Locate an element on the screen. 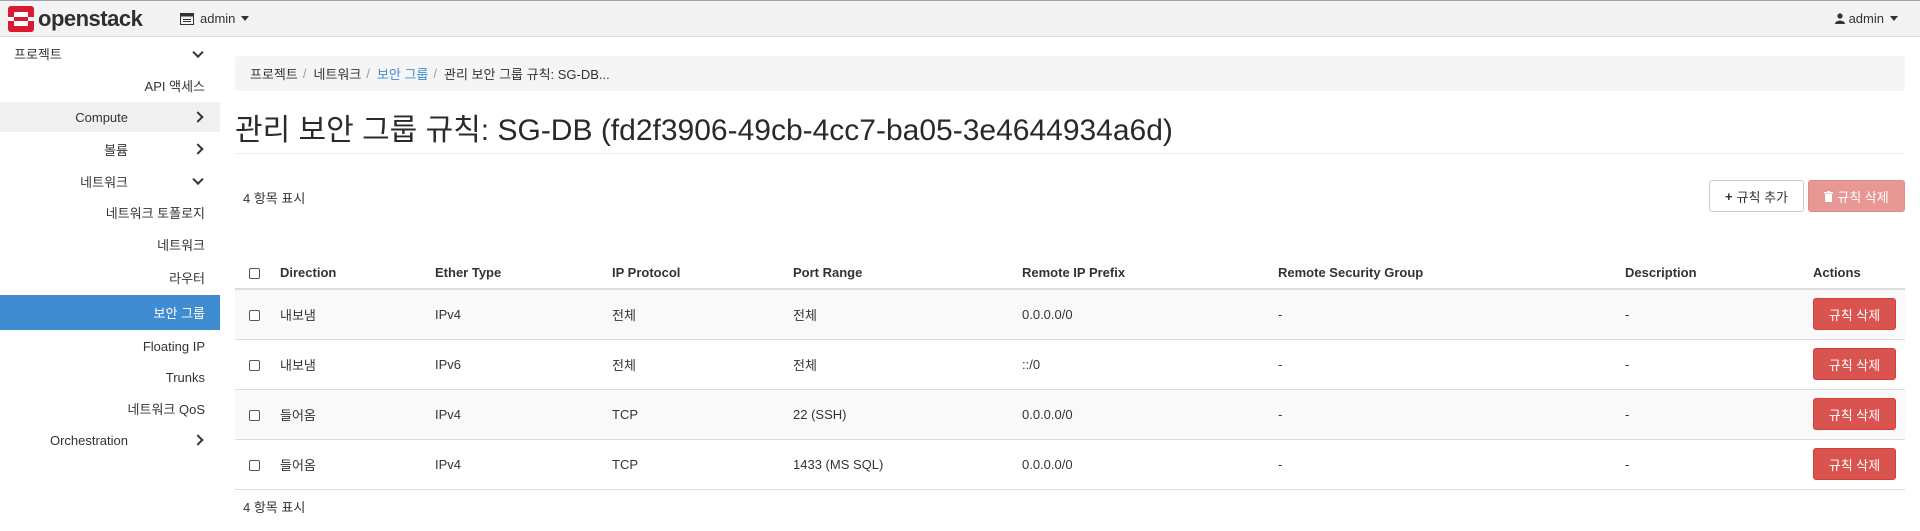 The height and width of the screenshot is (531, 1920). user-icon is located at coordinates (1841, 18).